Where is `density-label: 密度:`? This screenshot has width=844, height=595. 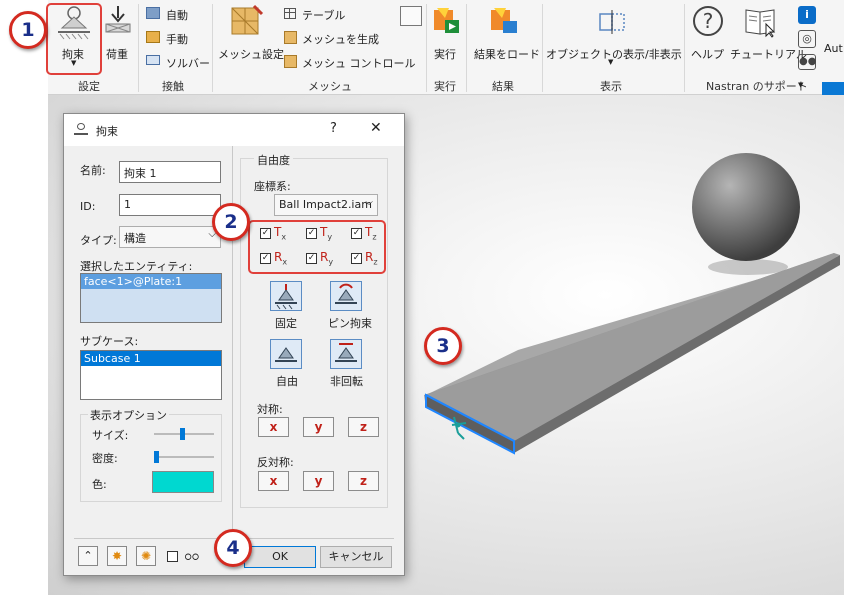 density-label: 密度: is located at coordinates (105, 458).